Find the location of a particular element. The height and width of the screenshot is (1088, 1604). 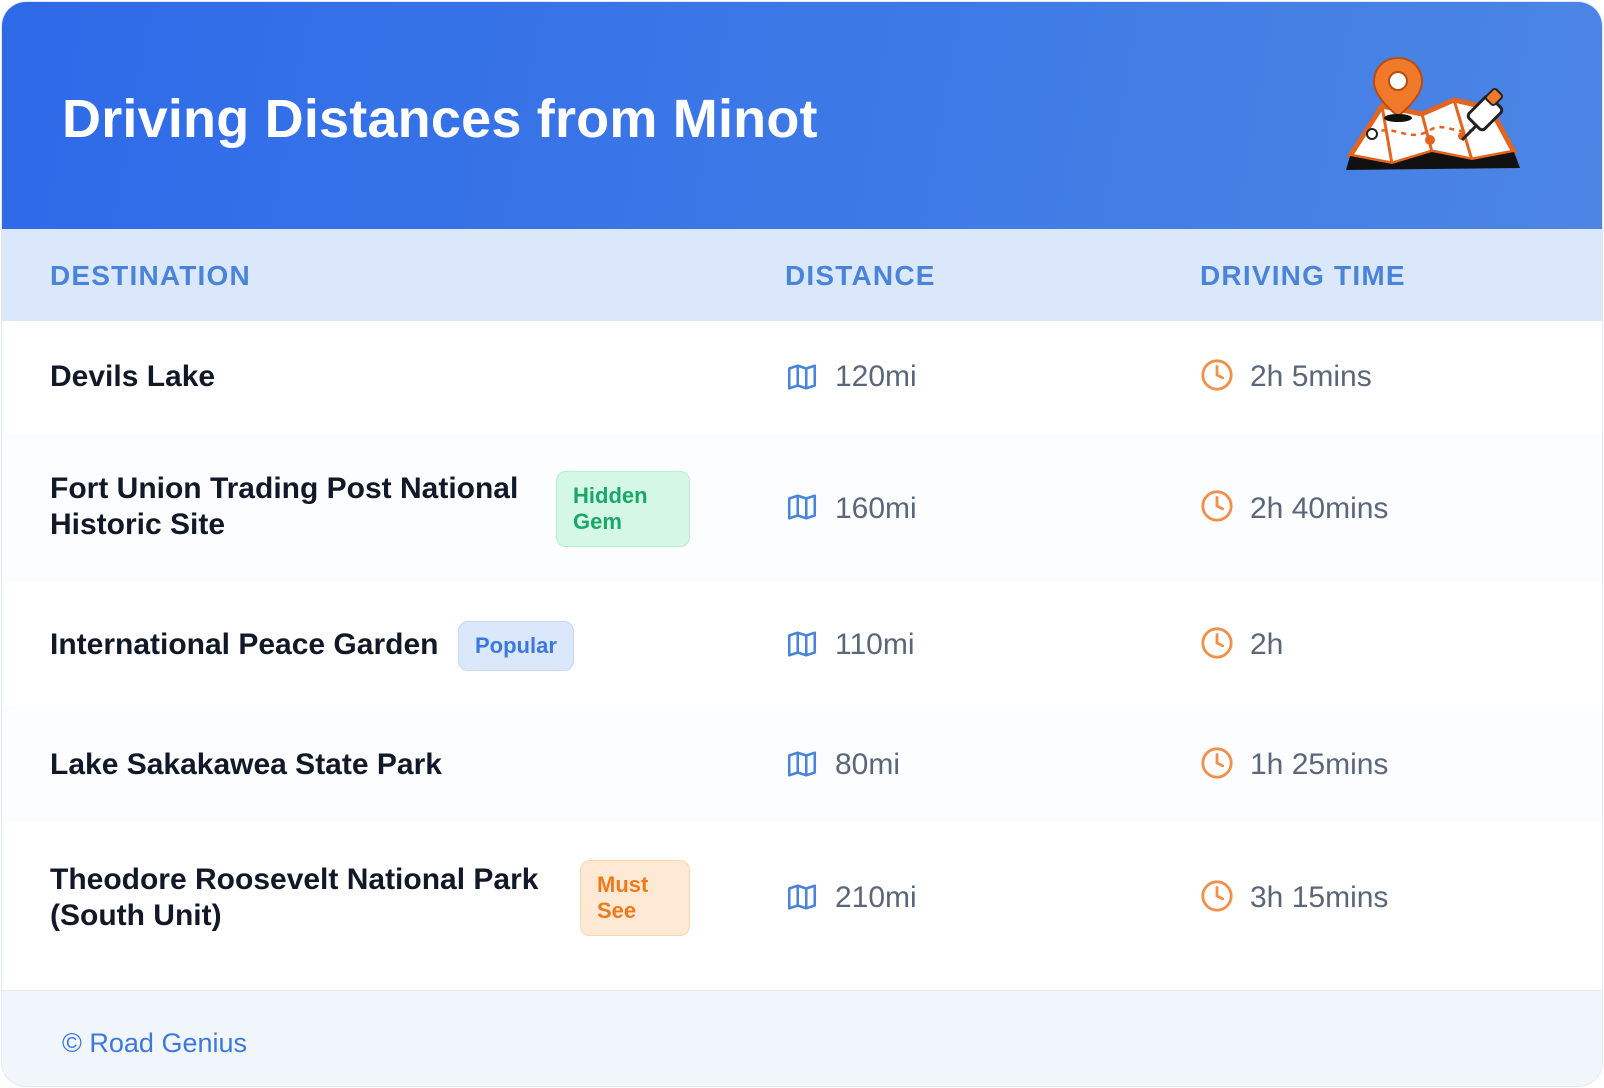

card-footer: © Road Genius is located at coordinates (802, 1038).